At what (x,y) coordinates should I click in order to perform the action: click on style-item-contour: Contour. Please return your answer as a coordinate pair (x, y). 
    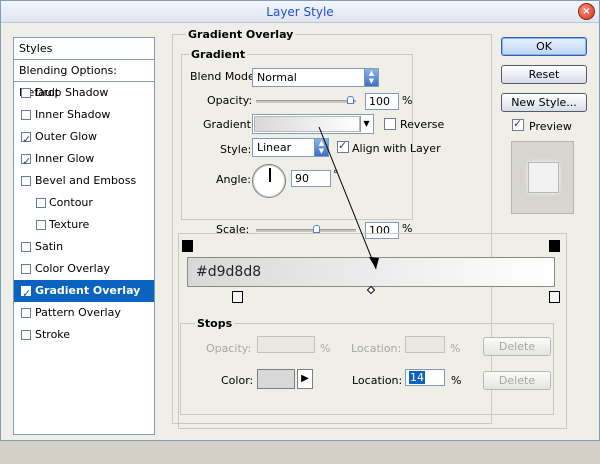
    Looking at the image, I should click on (84, 203).